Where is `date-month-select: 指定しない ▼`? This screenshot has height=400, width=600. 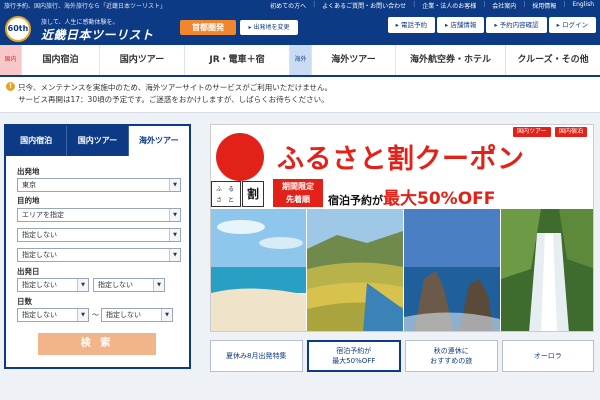
date-month-select: 指定しない ▼ is located at coordinates (53, 285).